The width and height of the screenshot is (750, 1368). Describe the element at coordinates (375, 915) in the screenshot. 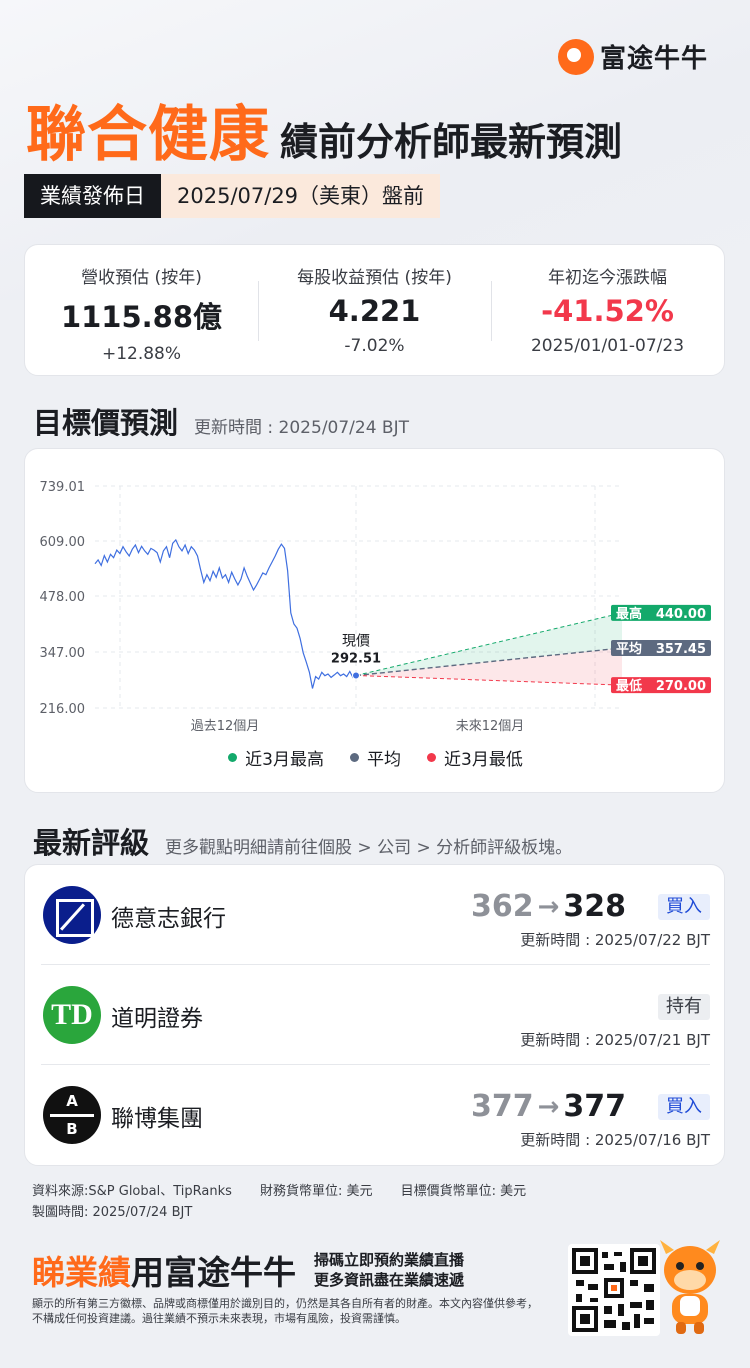

I see `rating-row-deutsche: 德意志銀行 362 → 328 買入 更新時間 : 2025/07/22 BJT` at that location.